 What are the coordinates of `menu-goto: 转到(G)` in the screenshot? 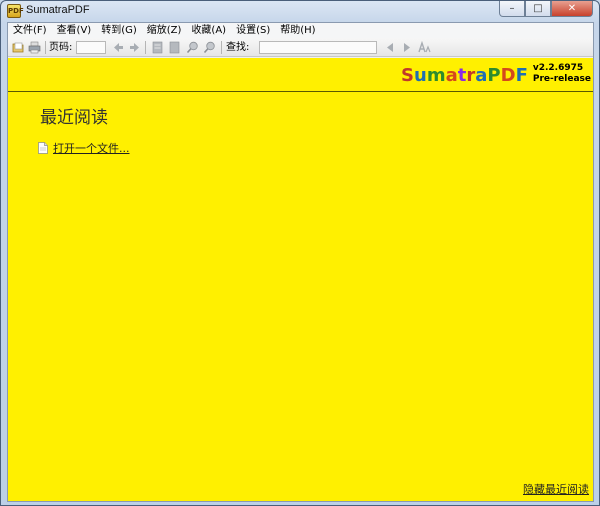 It's located at (119, 30).